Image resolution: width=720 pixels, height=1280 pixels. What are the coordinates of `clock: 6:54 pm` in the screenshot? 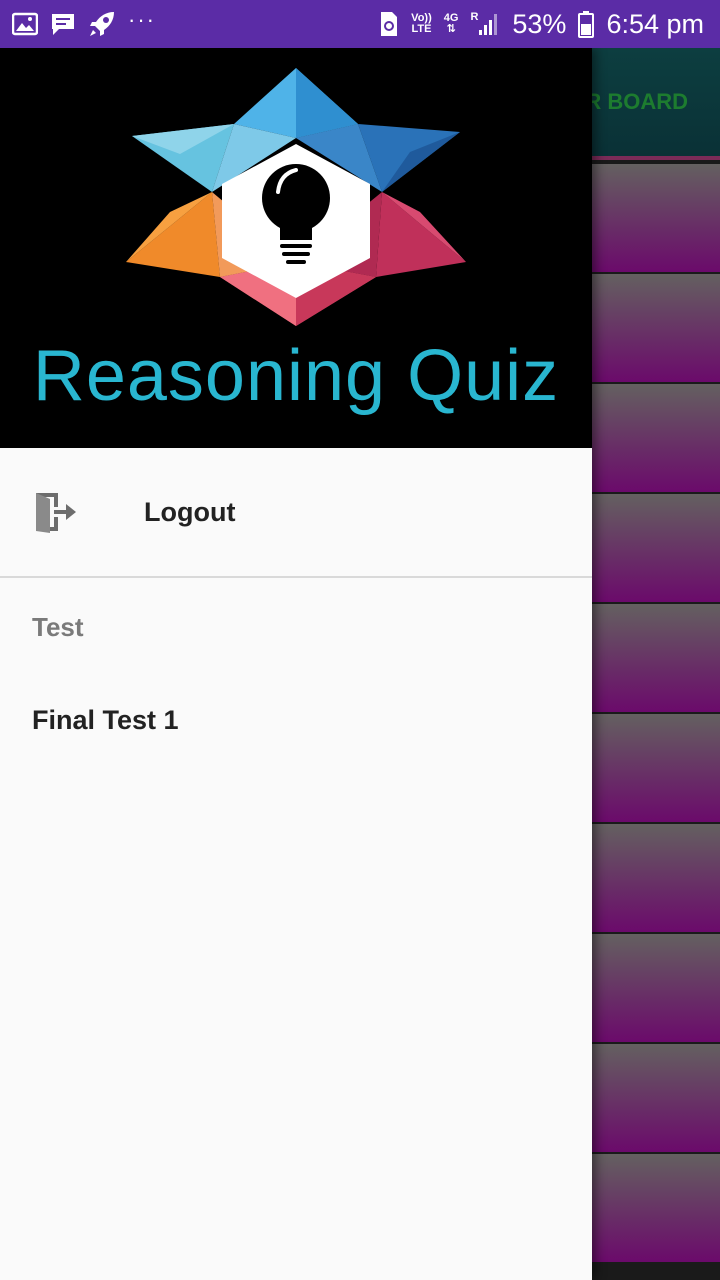 It's located at (655, 23).